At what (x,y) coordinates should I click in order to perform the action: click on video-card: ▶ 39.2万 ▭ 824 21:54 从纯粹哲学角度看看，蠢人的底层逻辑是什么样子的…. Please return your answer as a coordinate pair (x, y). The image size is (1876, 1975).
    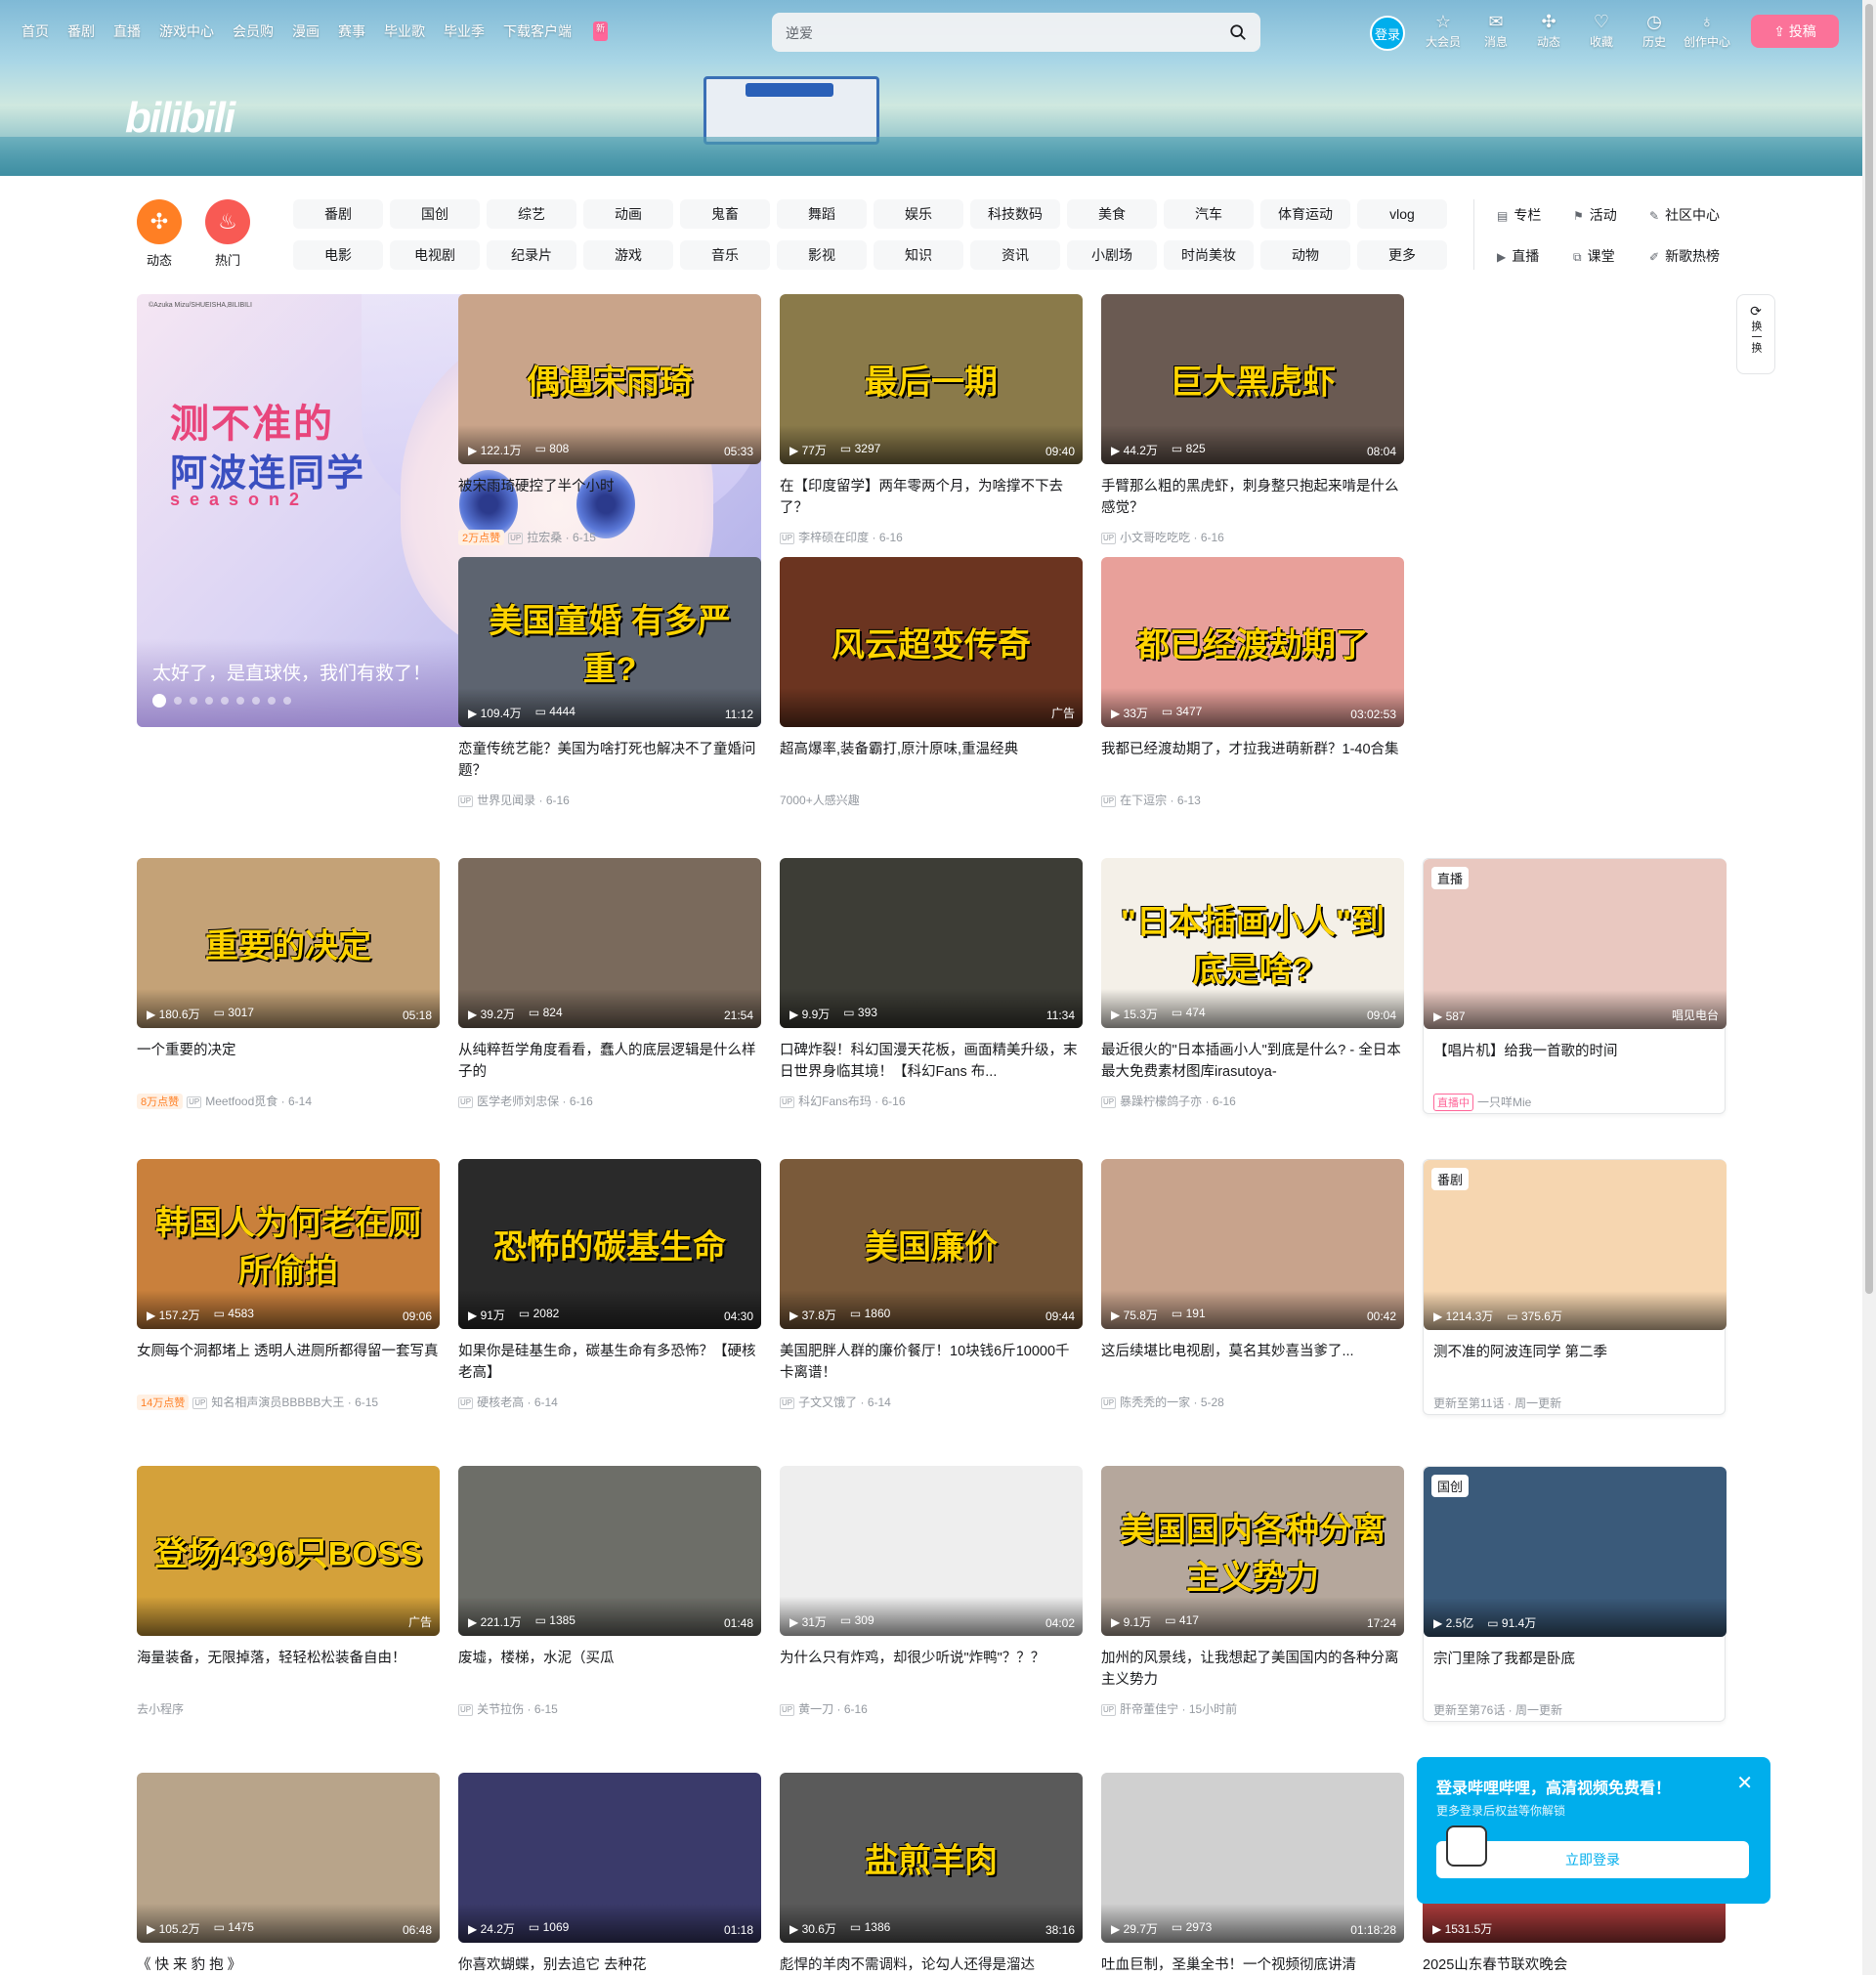
    Looking at the image, I should click on (609, 984).